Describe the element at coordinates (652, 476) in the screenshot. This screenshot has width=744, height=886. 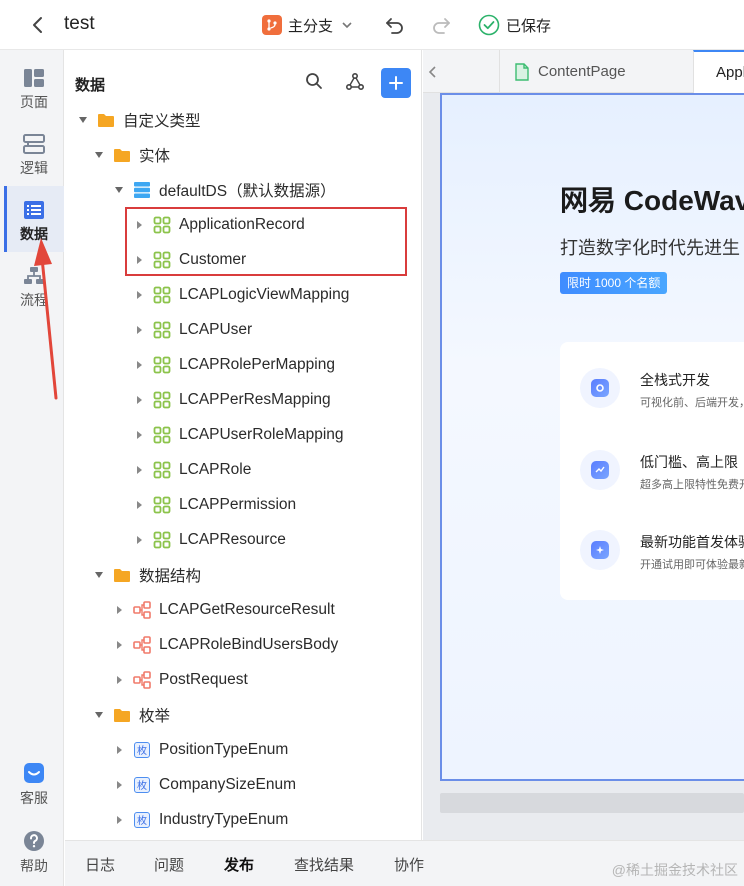
I see `feature-item: 低门槛、高上限 超多高上限特性免费开` at that location.